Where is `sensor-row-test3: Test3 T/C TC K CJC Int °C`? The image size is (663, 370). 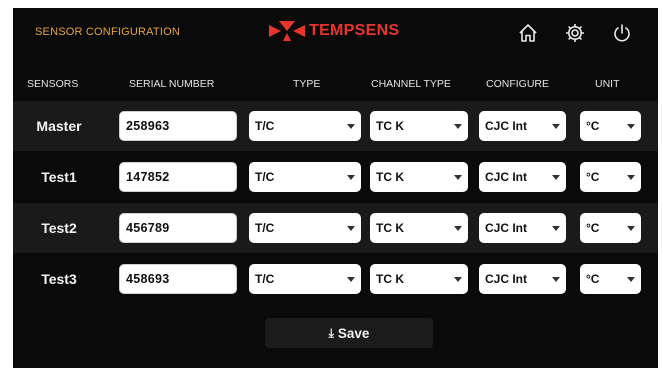
sensor-row-test3: Test3 T/C TC K CJC Int °C is located at coordinates (335, 279).